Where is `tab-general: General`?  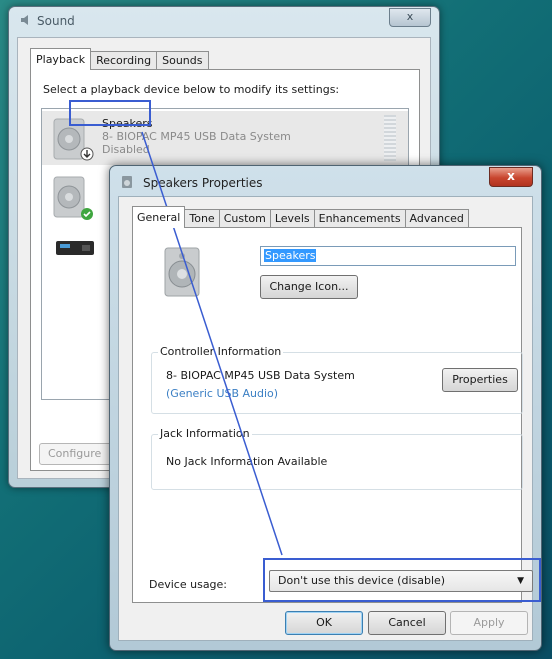 tab-general: General is located at coordinates (159, 217).